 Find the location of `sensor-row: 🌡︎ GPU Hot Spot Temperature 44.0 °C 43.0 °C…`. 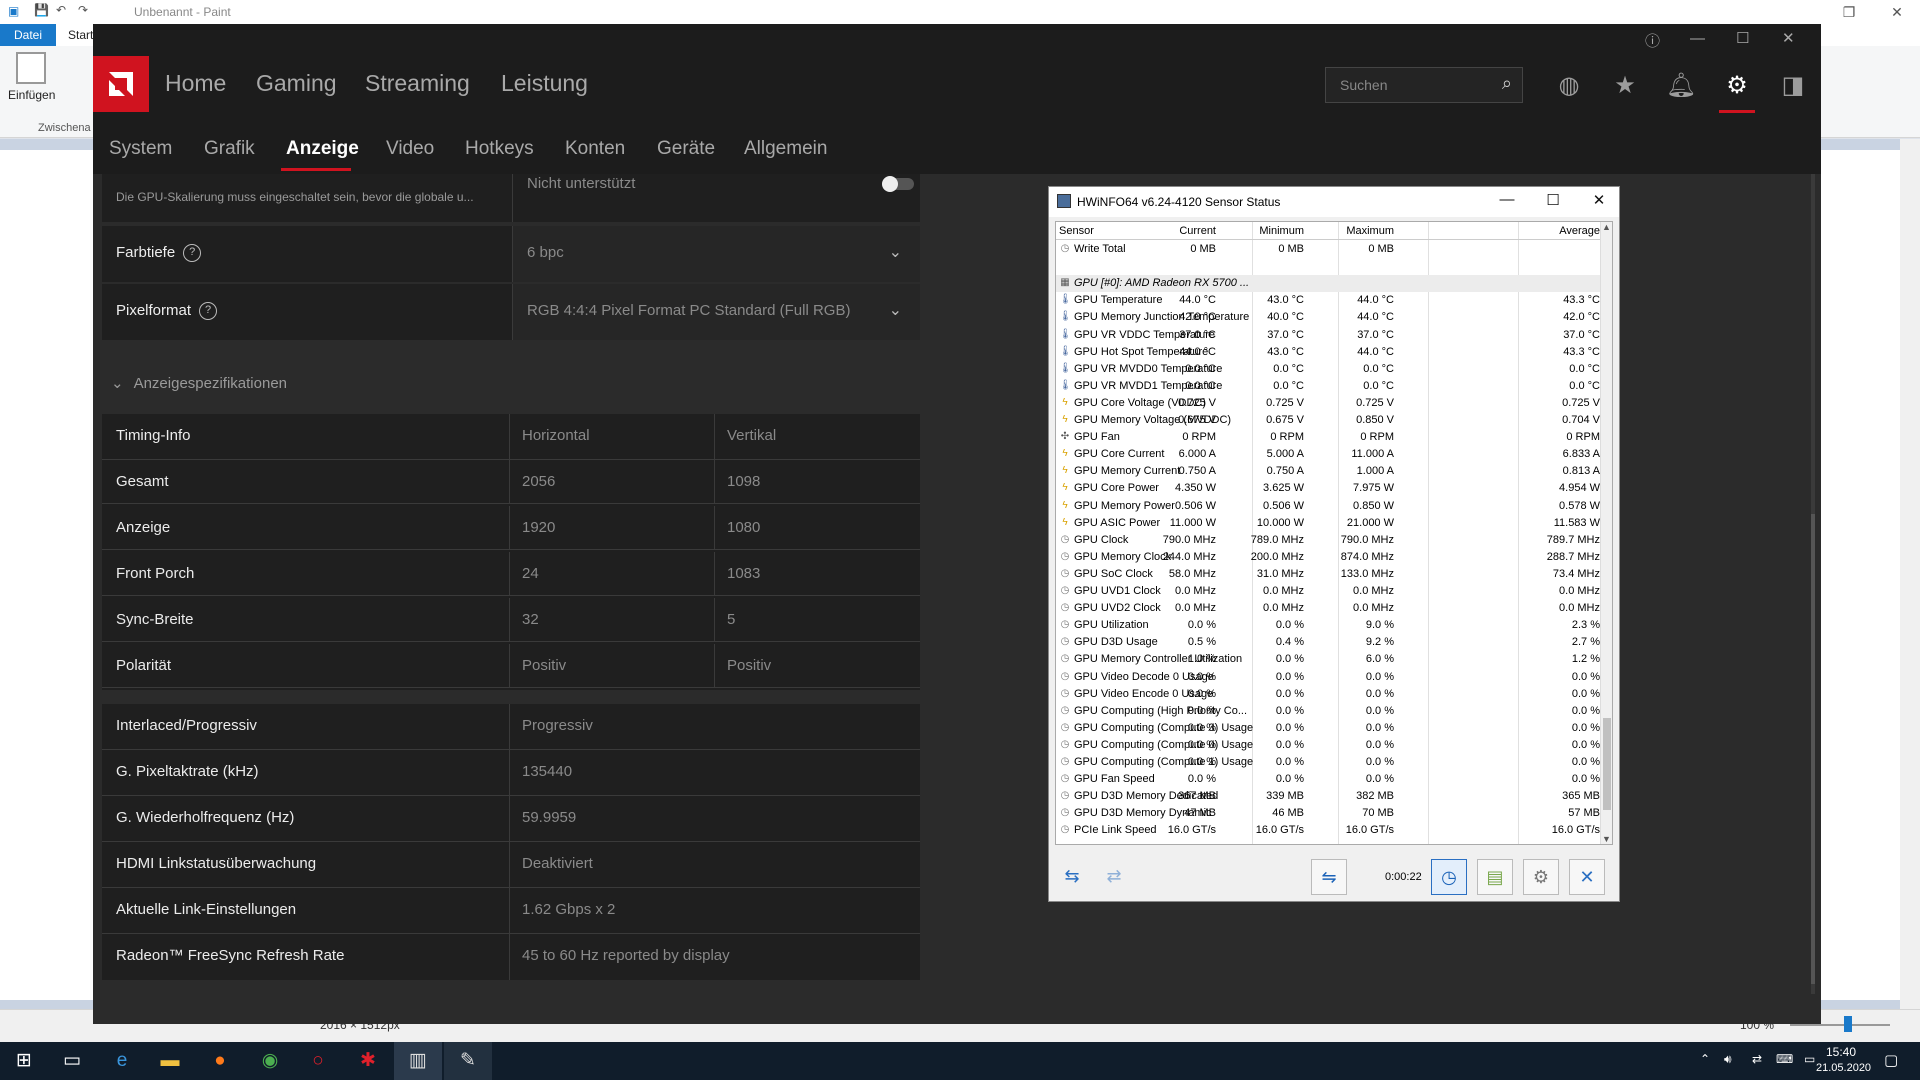

sensor-row: 🌡︎ GPU Hot Spot Temperature 44.0 °C 43.0 °C… is located at coordinates (1330, 352).